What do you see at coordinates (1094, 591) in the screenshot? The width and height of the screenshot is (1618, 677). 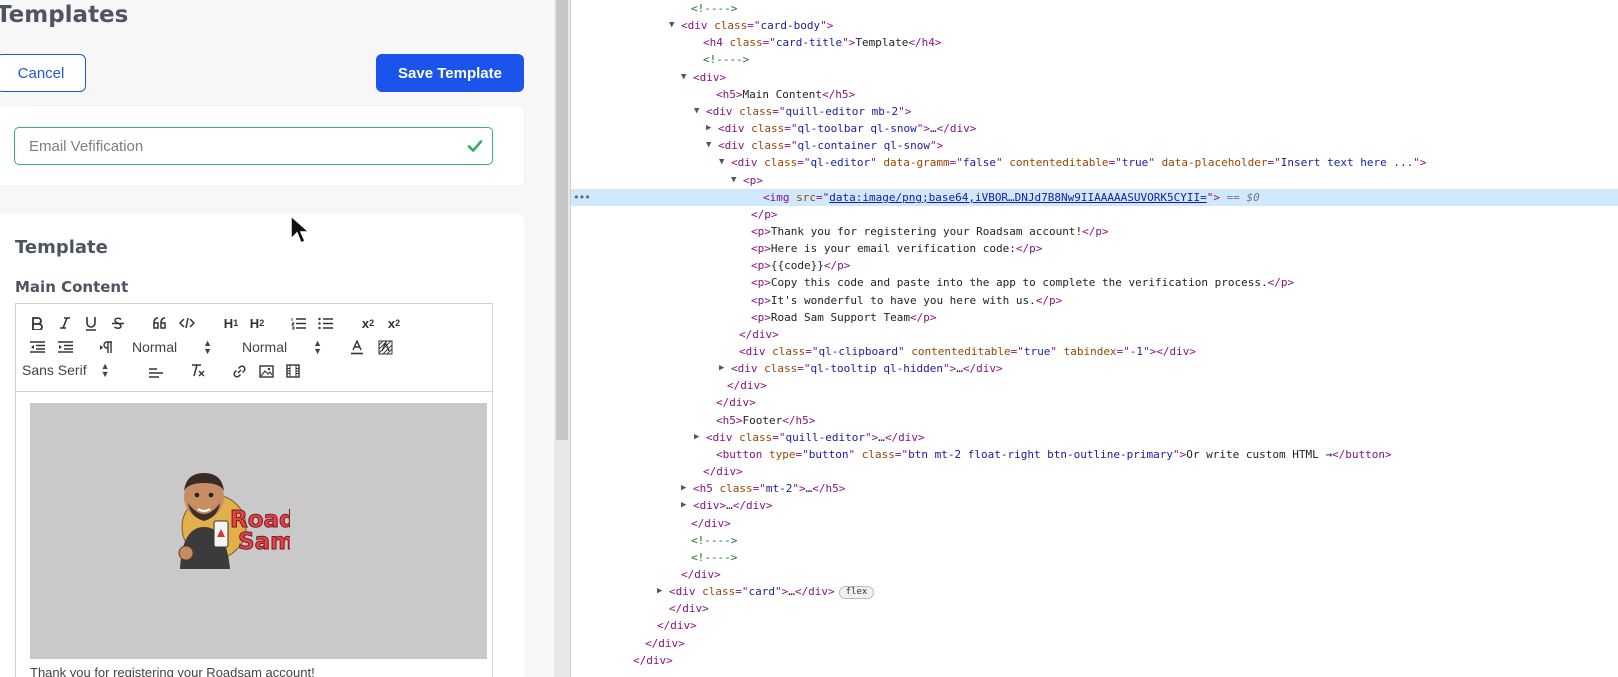 I see `dom-node: ▶ <div class="card">…</div> flex` at bounding box center [1094, 591].